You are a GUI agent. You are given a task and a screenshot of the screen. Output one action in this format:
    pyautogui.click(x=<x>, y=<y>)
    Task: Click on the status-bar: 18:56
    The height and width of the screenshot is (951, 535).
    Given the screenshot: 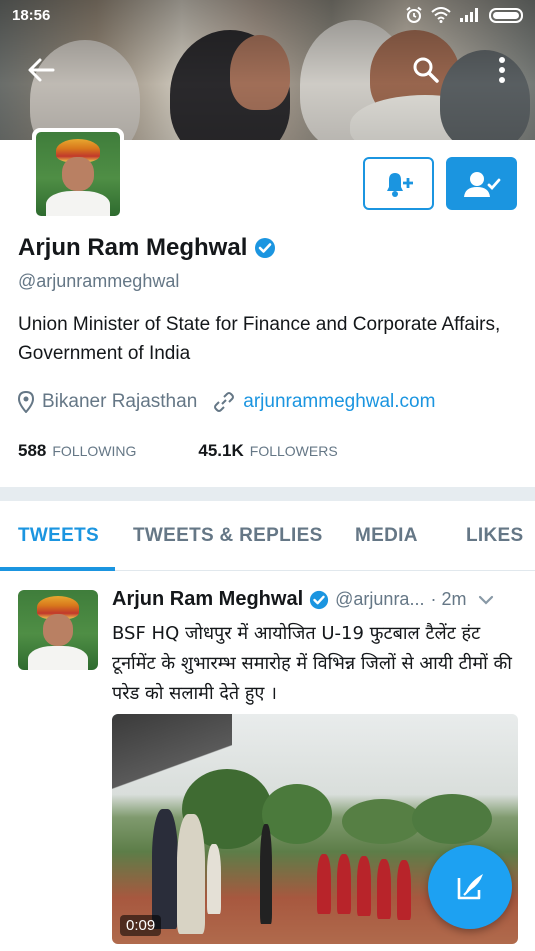 What is the action you would take?
    pyautogui.click(x=267, y=15)
    